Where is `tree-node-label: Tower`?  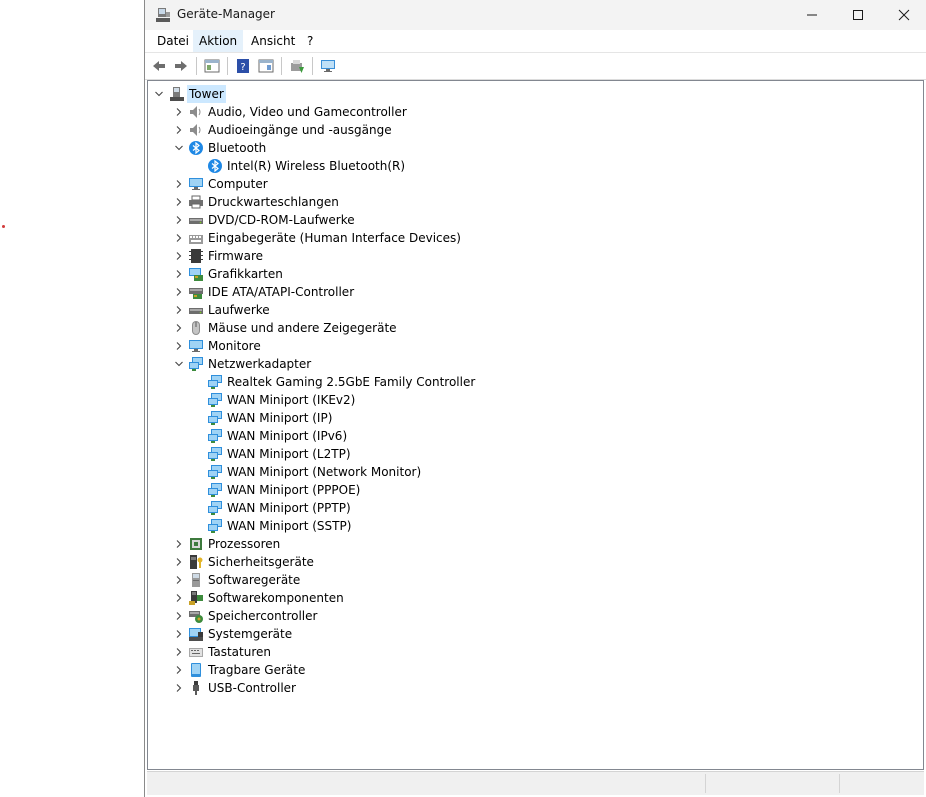 tree-node-label: Tower is located at coordinates (206, 94).